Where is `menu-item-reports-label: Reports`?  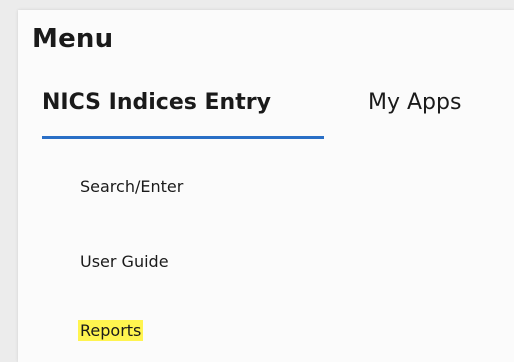
menu-item-reports-label: Reports is located at coordinates (111, 330).